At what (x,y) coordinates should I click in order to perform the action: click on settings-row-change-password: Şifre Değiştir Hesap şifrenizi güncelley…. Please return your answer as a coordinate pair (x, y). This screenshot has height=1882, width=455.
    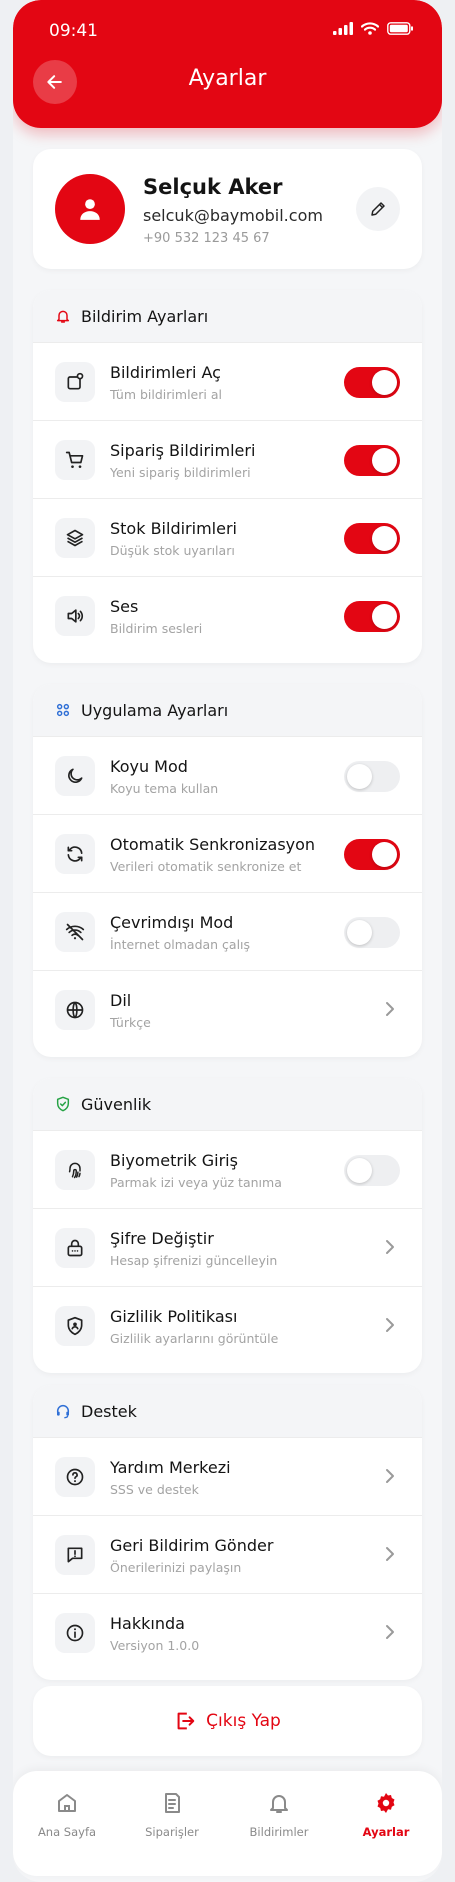
    Looking at the image, I should click on (227, 1247).